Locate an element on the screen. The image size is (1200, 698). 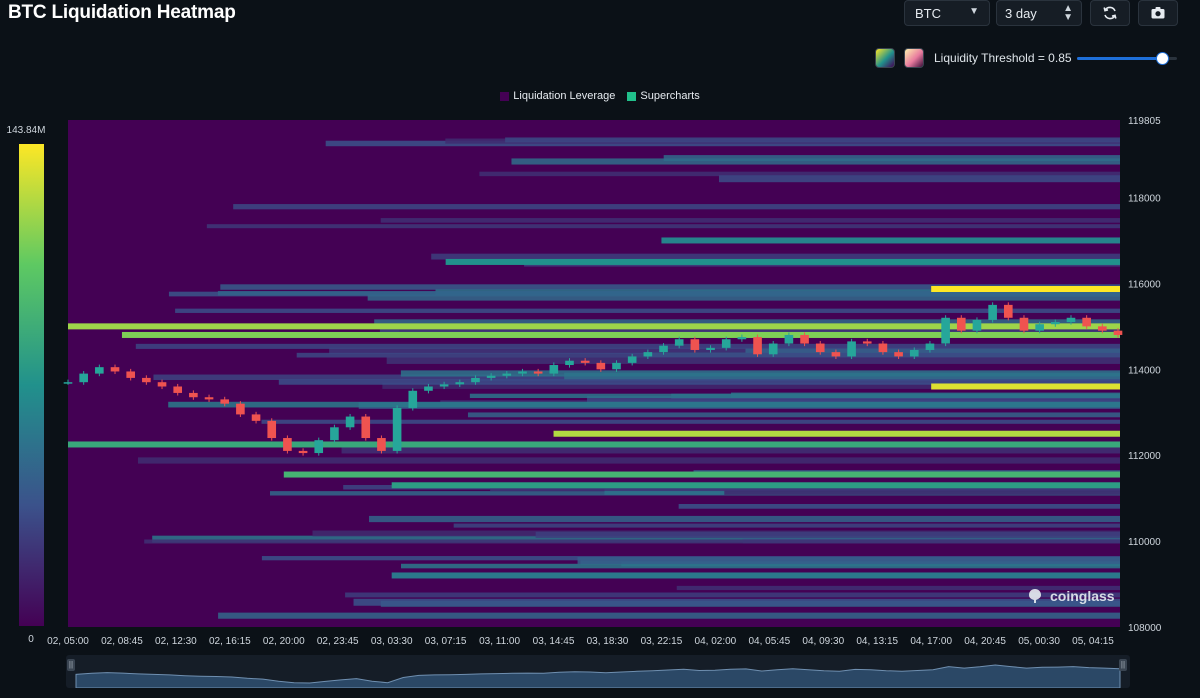
page-title: BTC Liquidation Heatmap is located at coordinates (122, 12).